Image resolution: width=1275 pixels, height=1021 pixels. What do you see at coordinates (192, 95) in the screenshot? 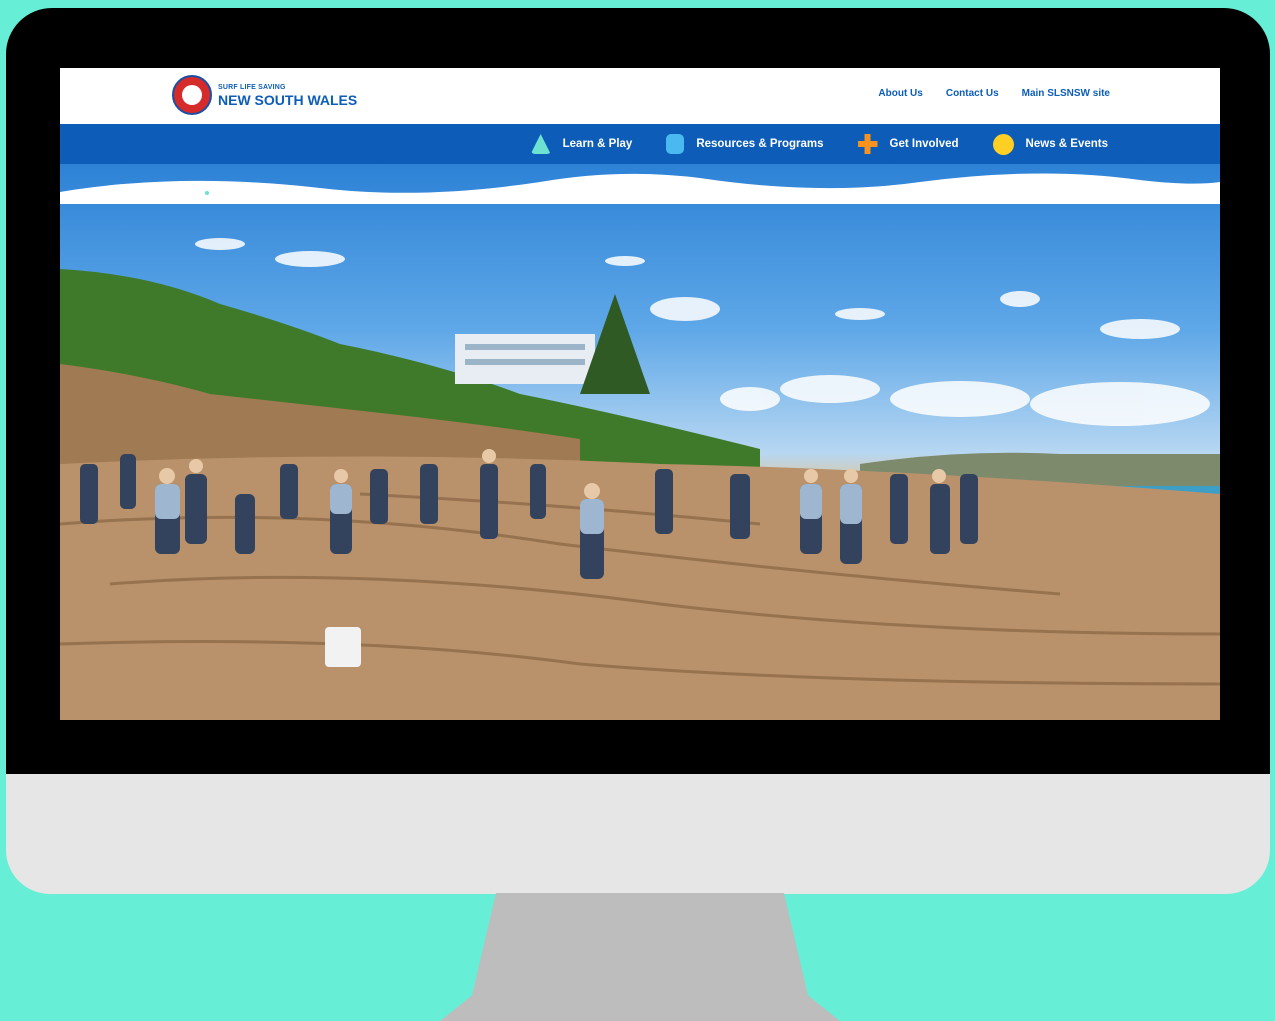
I see `logo-badge-icon` at bounding box center [192, 95].